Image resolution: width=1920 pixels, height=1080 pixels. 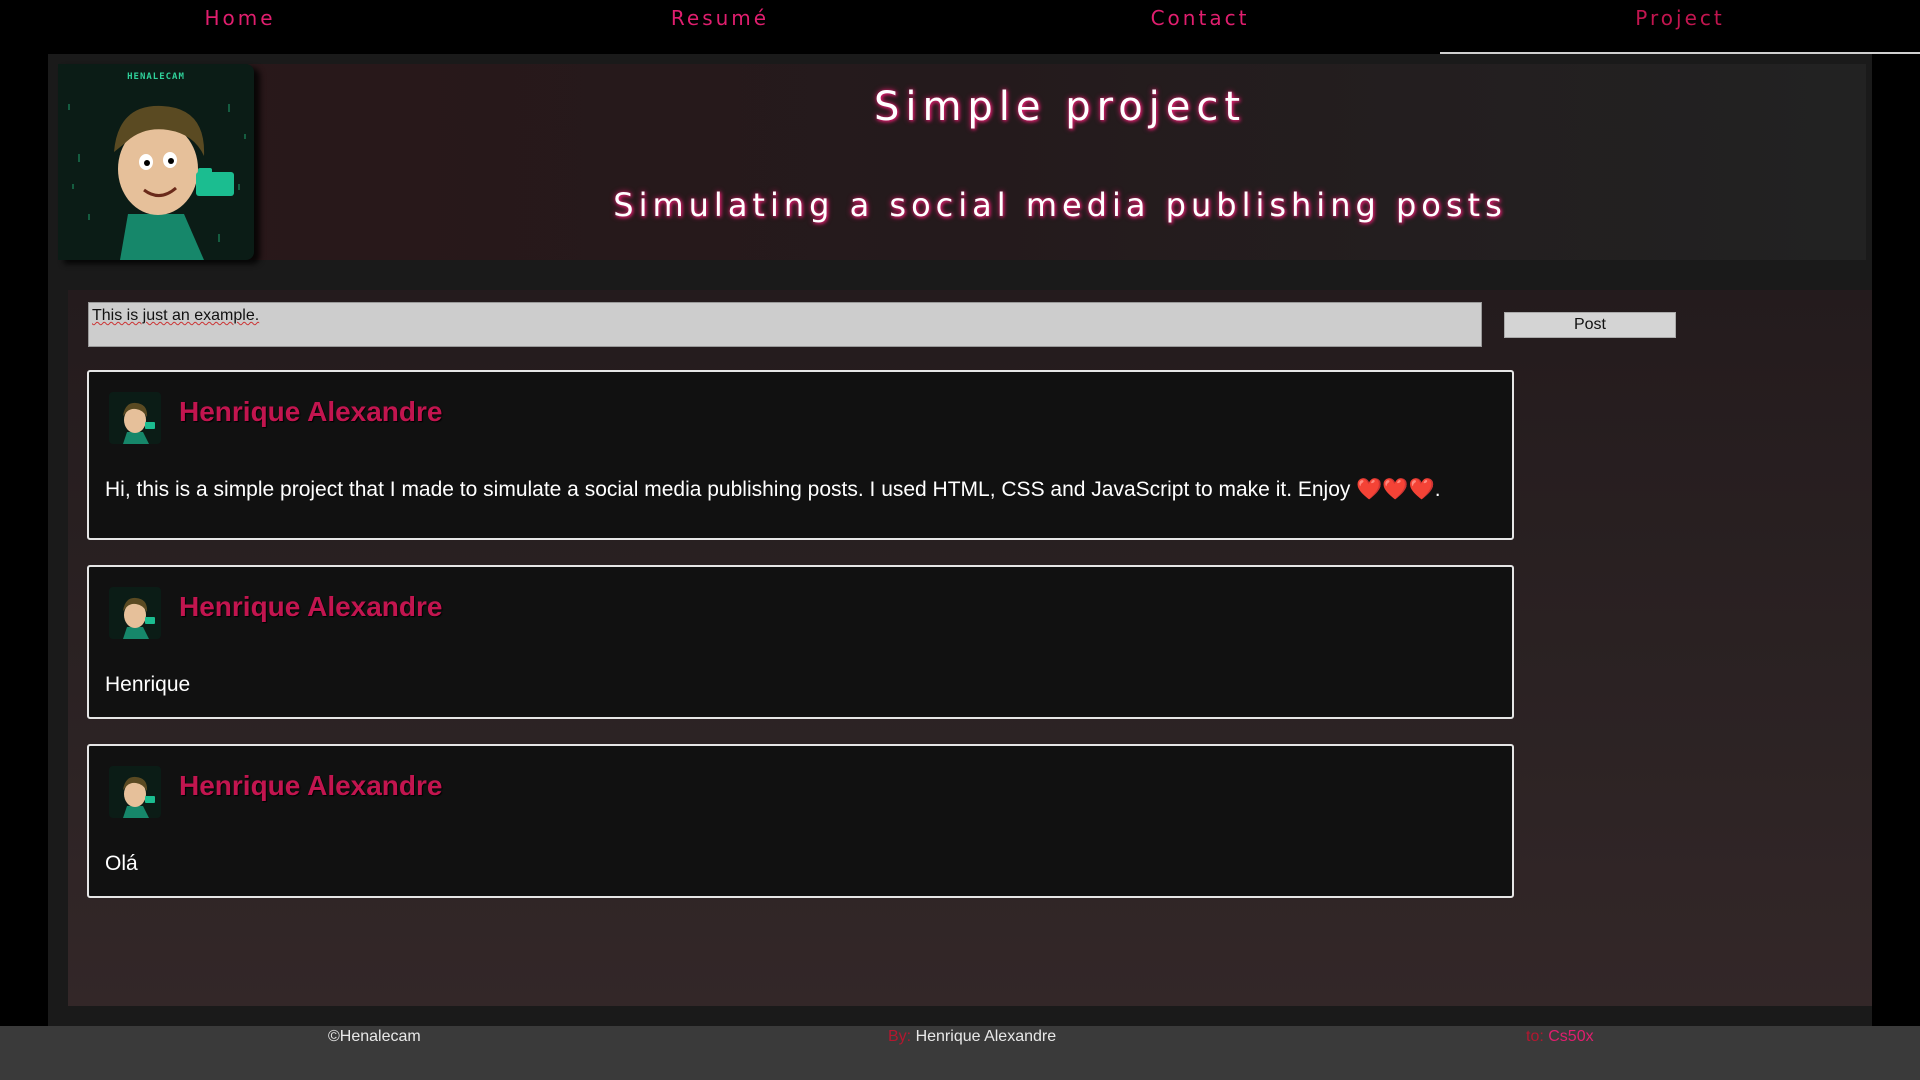 What do you see at coordinates (156, 77) in the screenshot?
I see `logo-text: HENALECAM` at bounding box center [156, 77].